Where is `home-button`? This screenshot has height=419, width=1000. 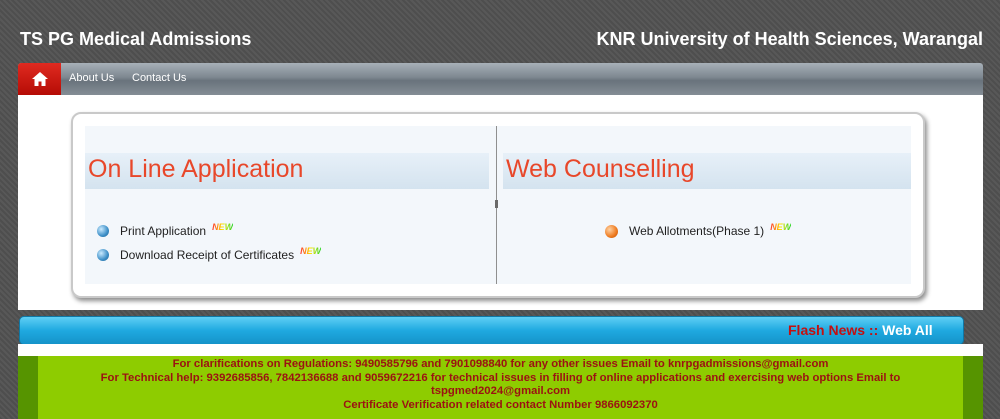 home-button is located at coordinates (39, 79).